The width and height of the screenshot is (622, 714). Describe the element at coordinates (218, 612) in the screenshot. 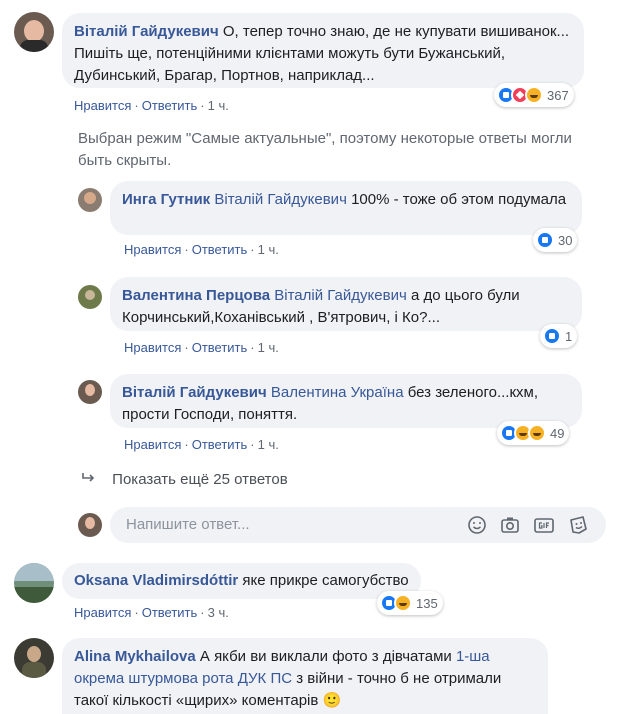

I see `comment-time: 3 ч.` at that location.